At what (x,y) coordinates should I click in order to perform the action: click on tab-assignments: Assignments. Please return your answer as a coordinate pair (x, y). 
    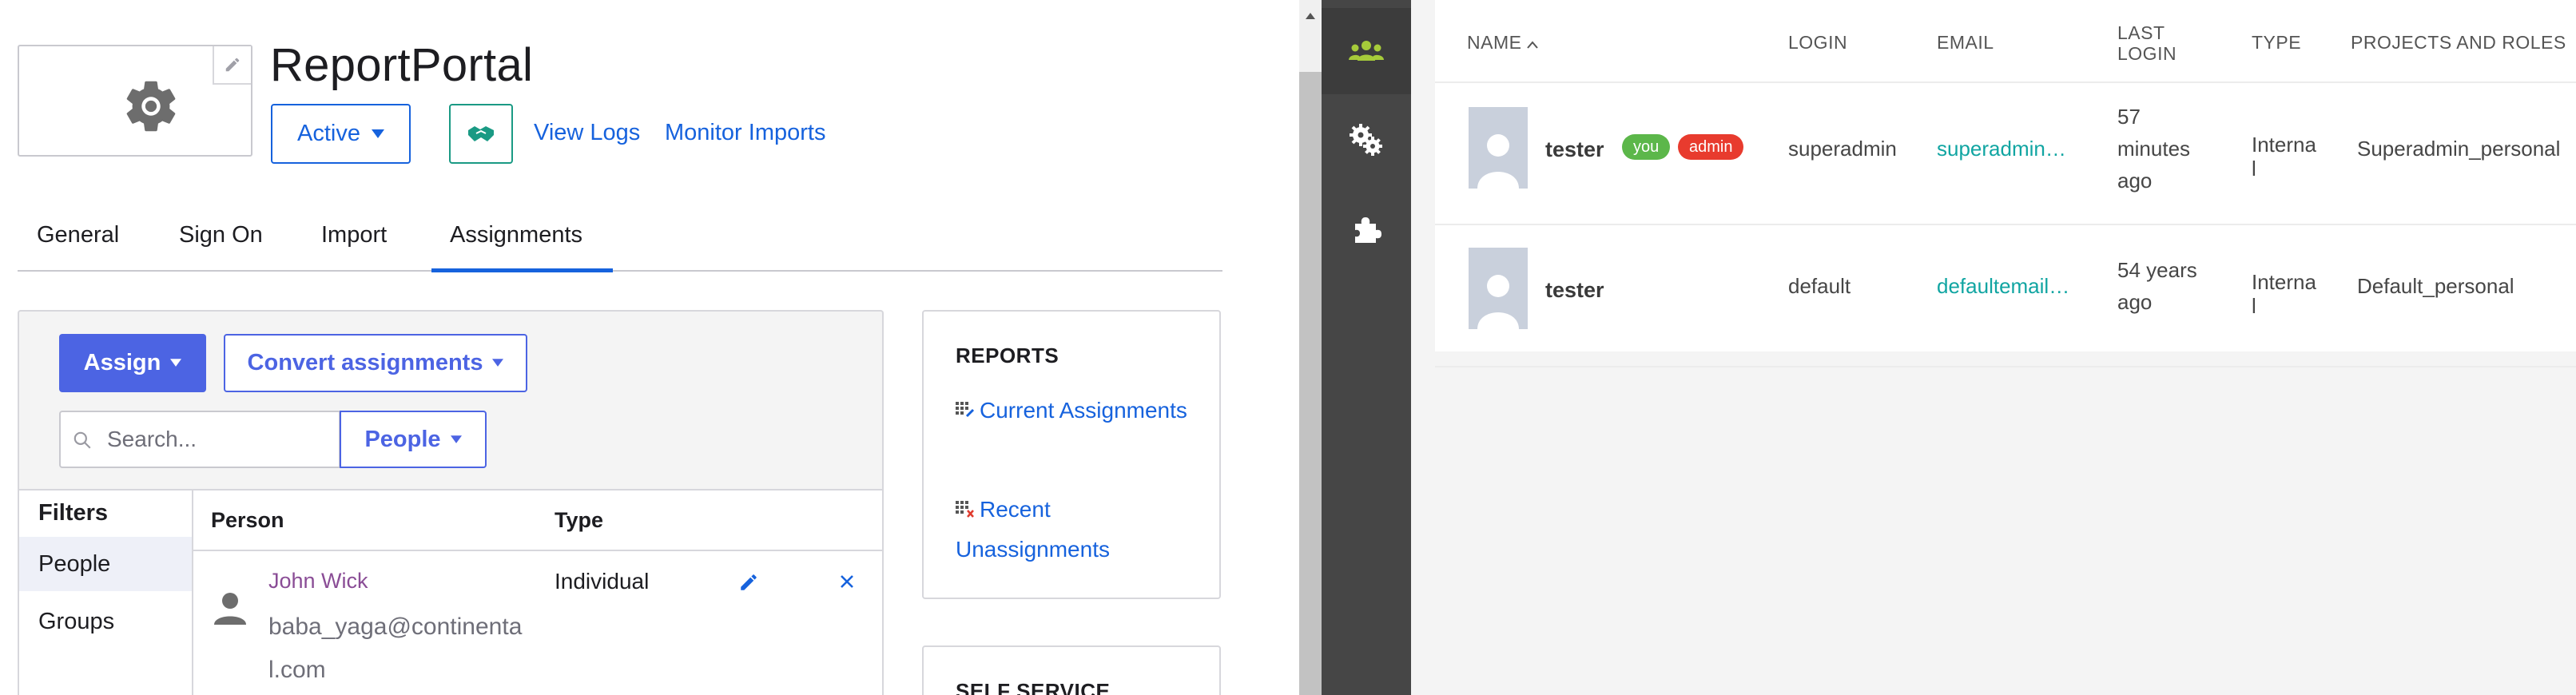
    Looking at the image, I should click on (516, 235).